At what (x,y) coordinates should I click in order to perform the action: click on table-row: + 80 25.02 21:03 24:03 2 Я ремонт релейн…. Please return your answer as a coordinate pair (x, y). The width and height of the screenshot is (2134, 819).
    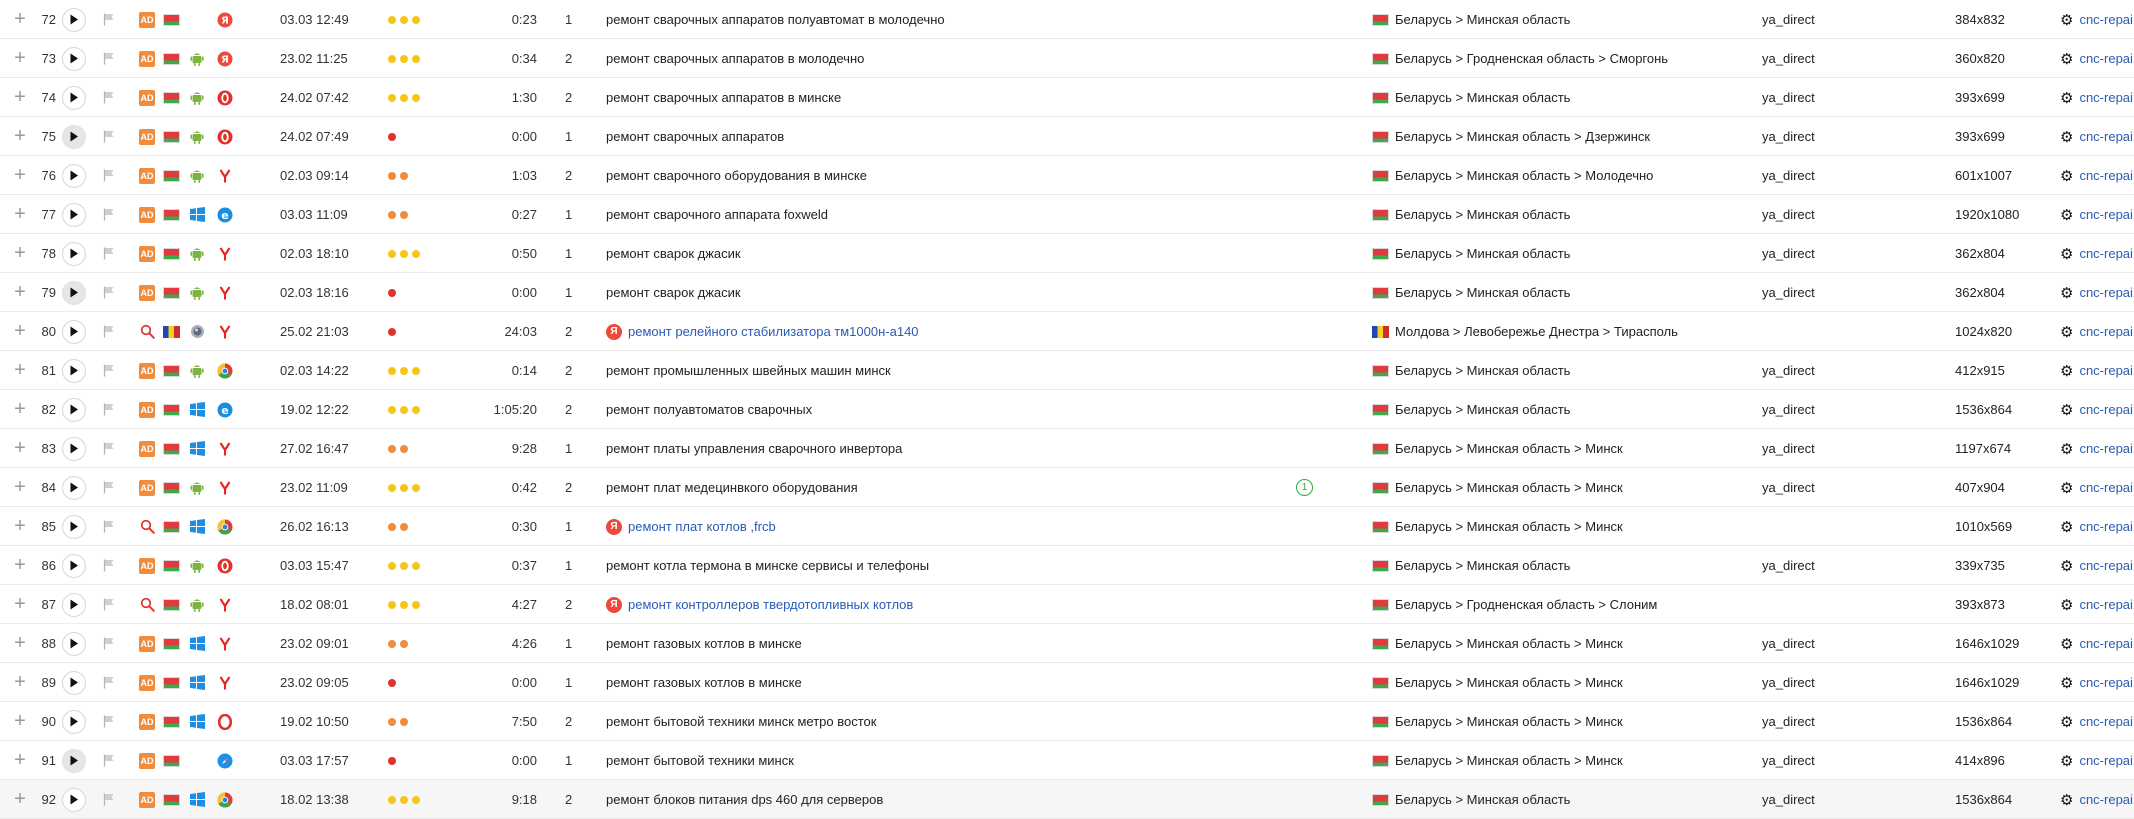
    Looking at the image, I should click on (1067, 331).